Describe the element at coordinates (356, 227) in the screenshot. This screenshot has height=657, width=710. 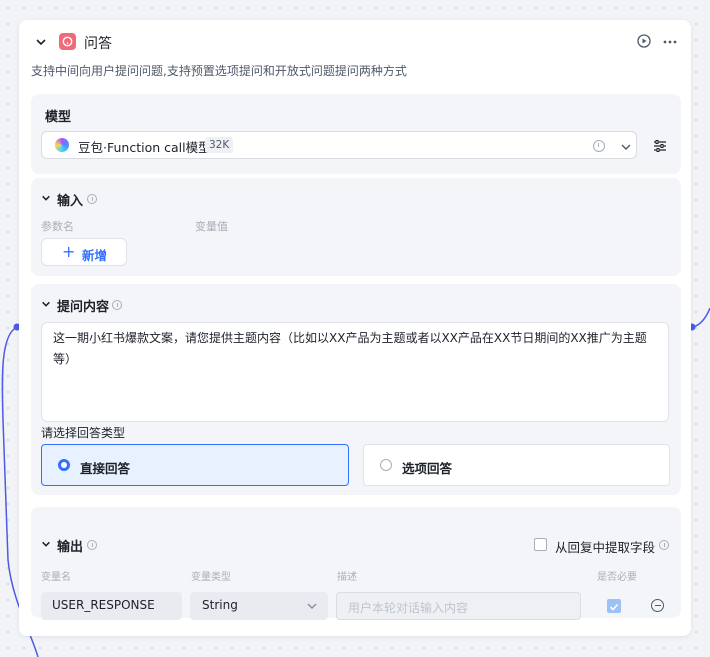
I see `input-section: 输入 参数名 变量值 + 新增` at that location.